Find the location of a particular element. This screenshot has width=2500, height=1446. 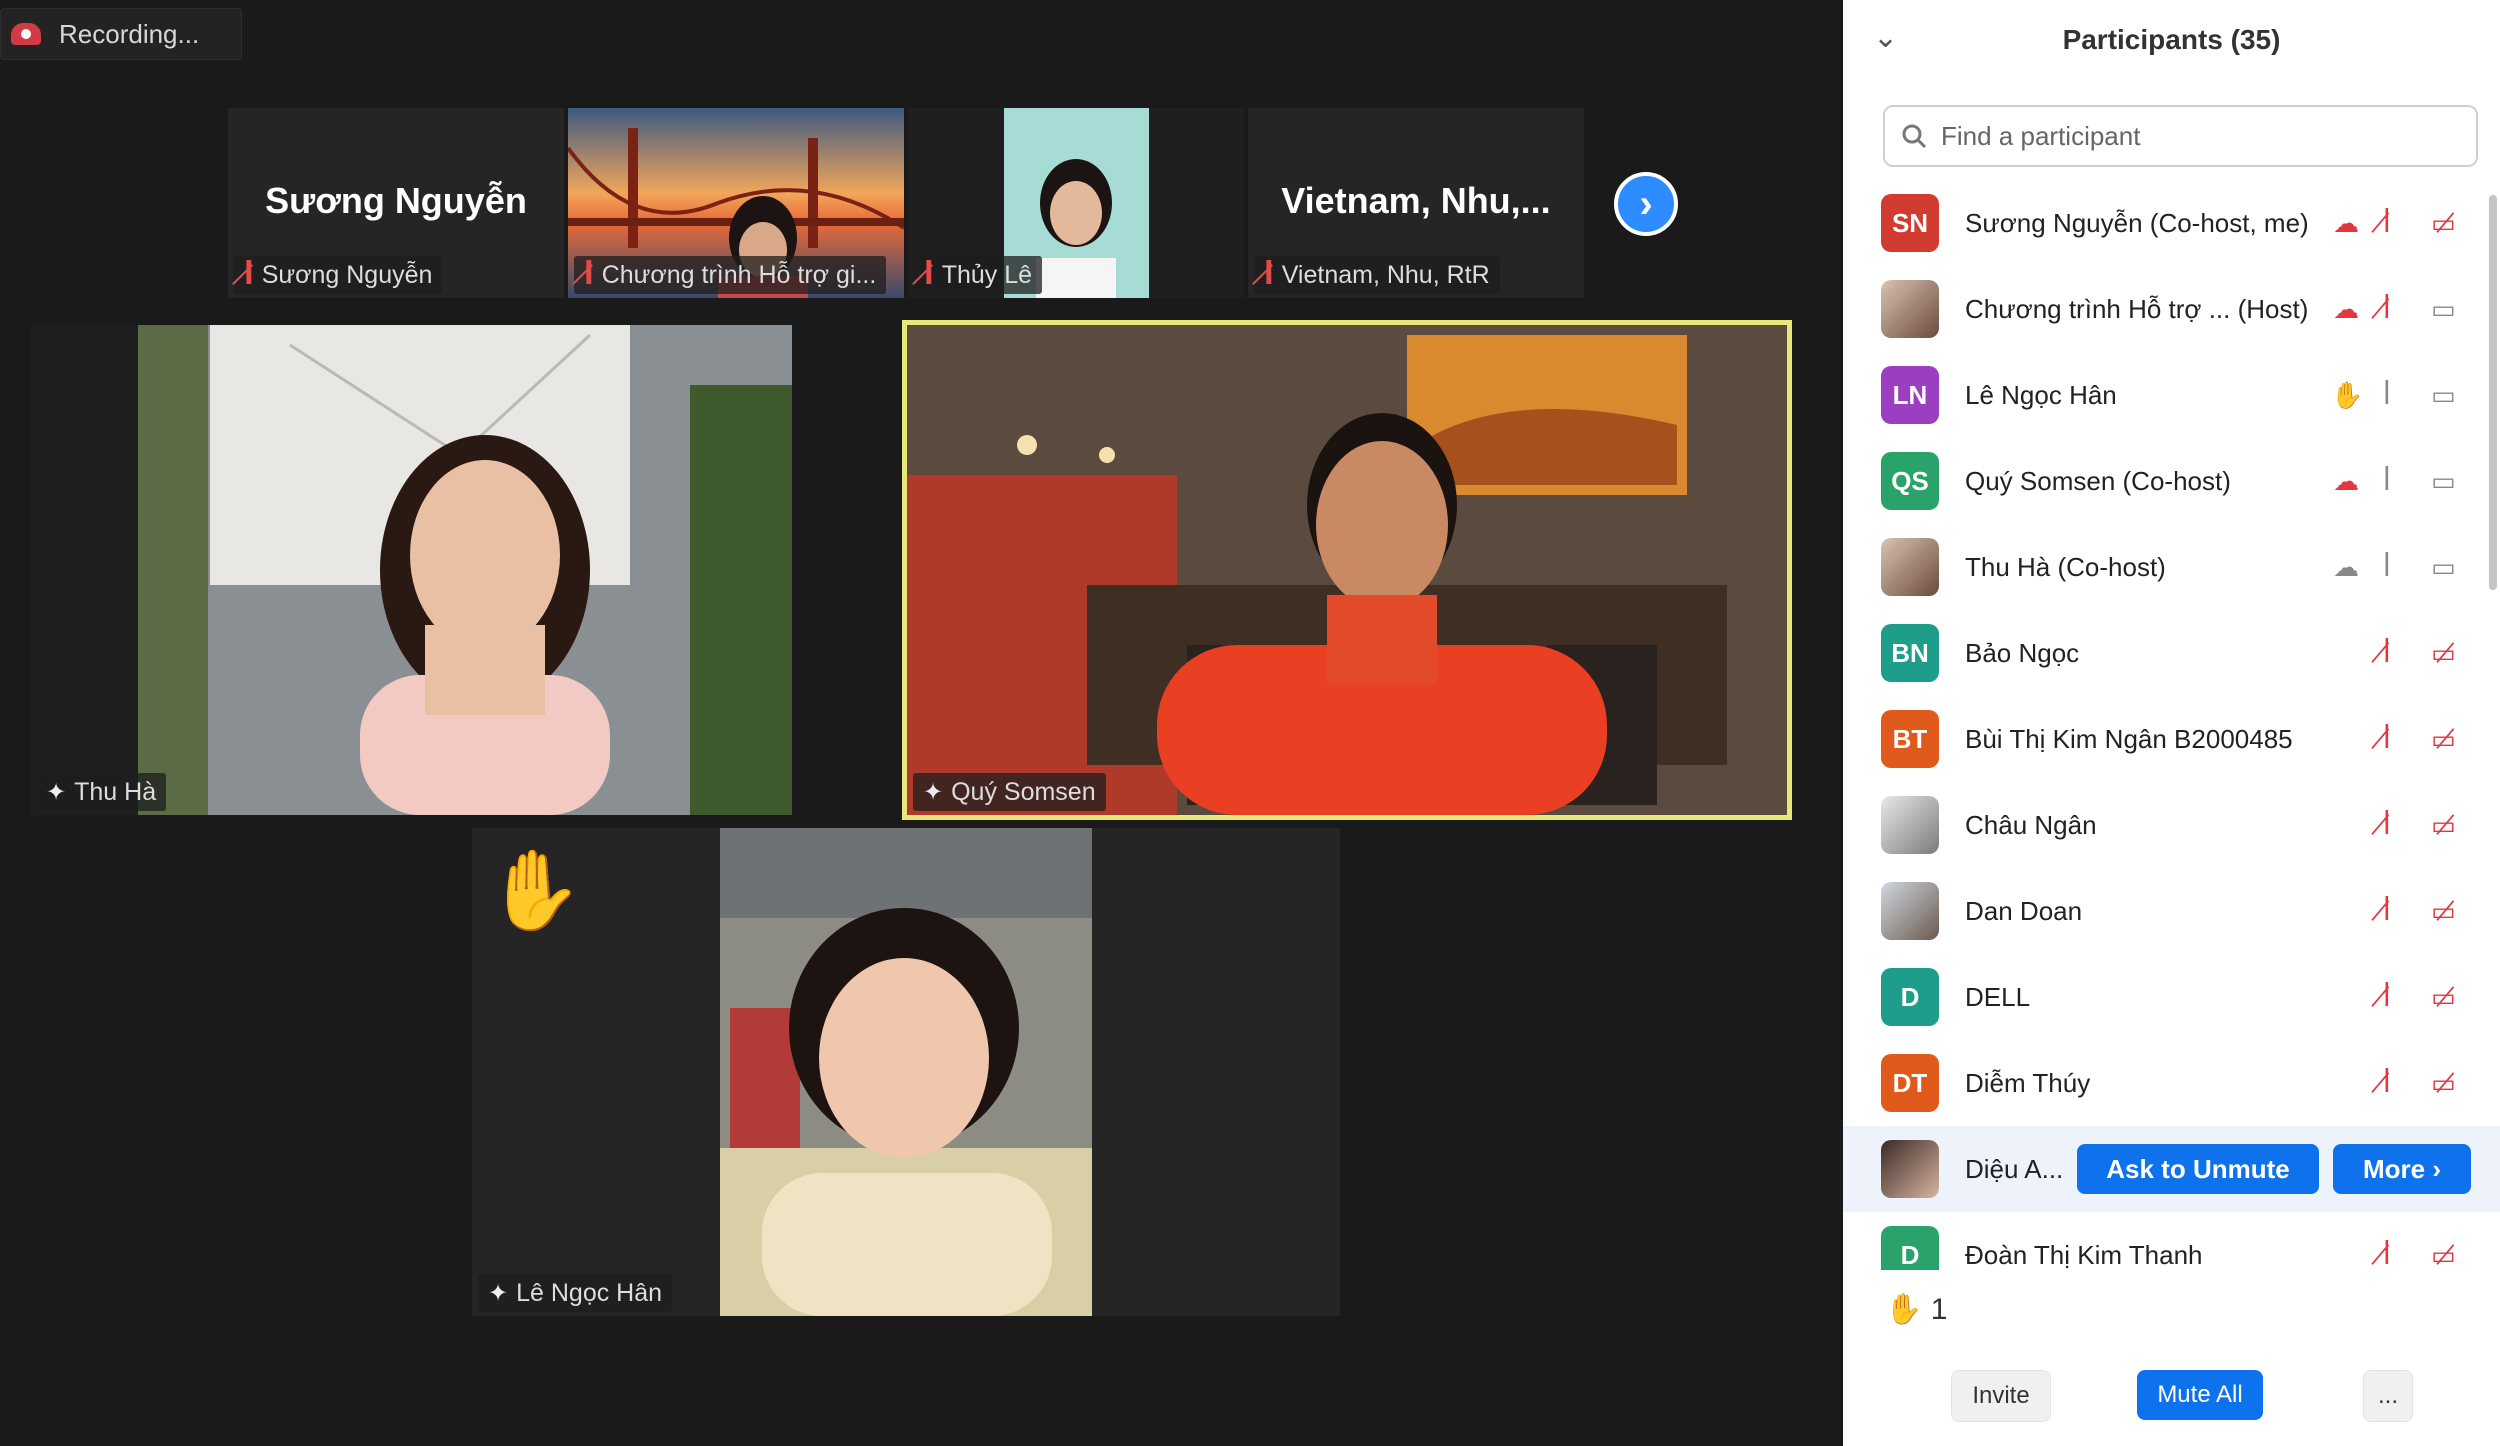

raised-hands-count: 1 is located at coordinates (1939, 1309).